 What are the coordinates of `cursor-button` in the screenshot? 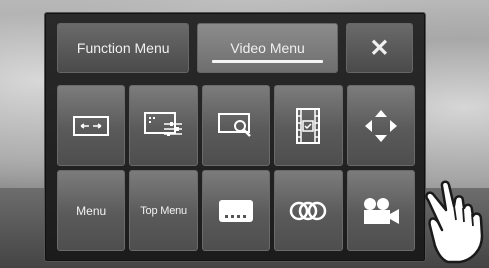 It's located at (380, 125).